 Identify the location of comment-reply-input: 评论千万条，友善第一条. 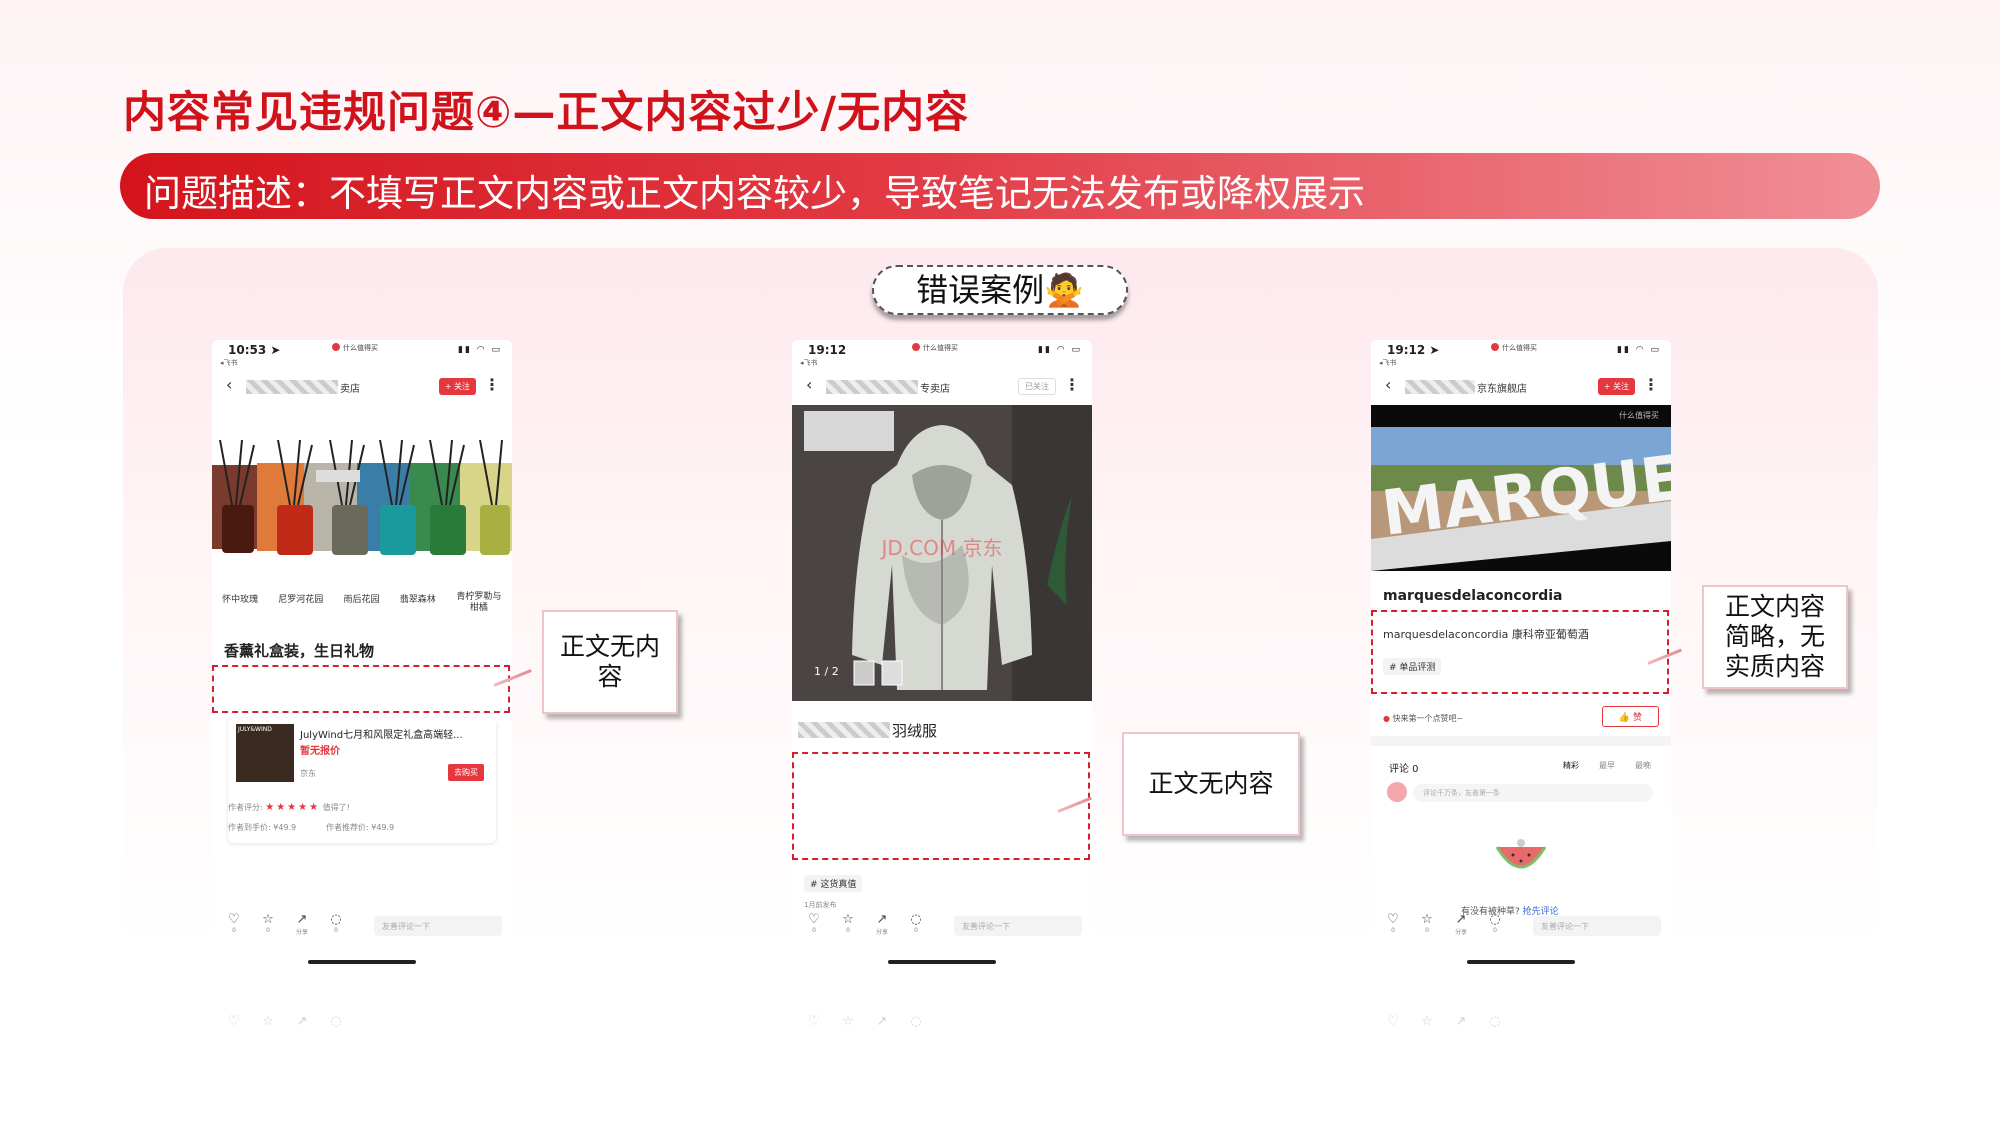
(1533, 793).